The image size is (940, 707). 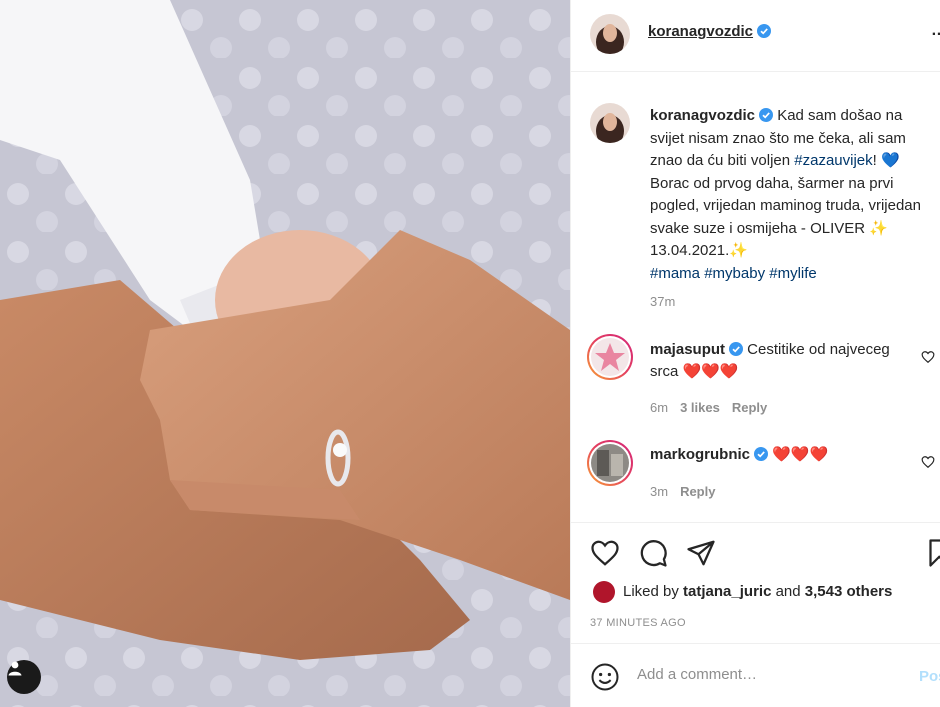 I want to click on comment-meta: 3m Reply, so click(x=688, y=491).